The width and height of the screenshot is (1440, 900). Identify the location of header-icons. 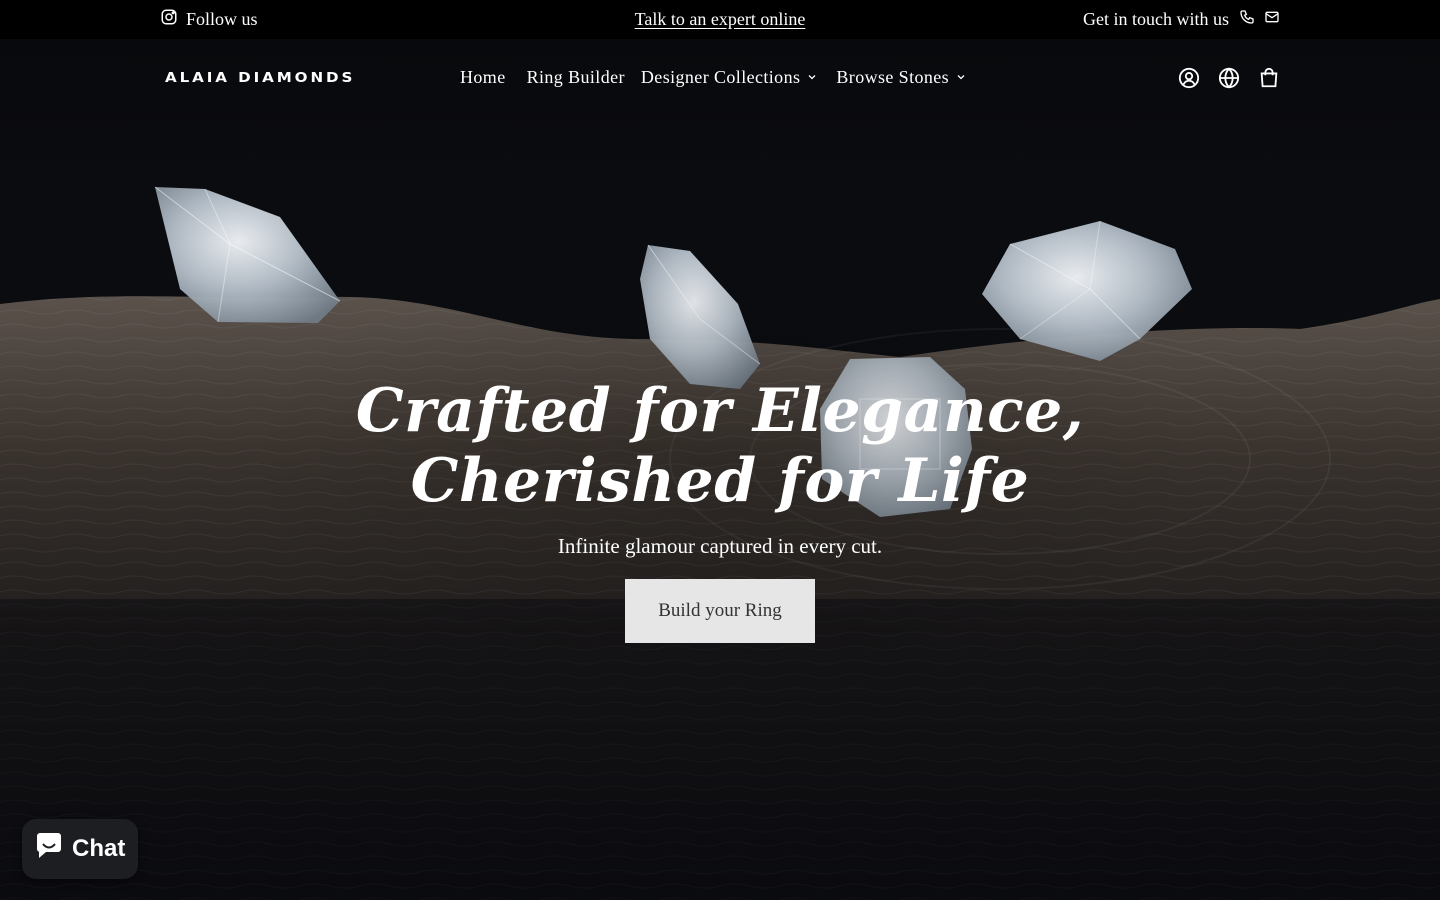
(1229, 78).